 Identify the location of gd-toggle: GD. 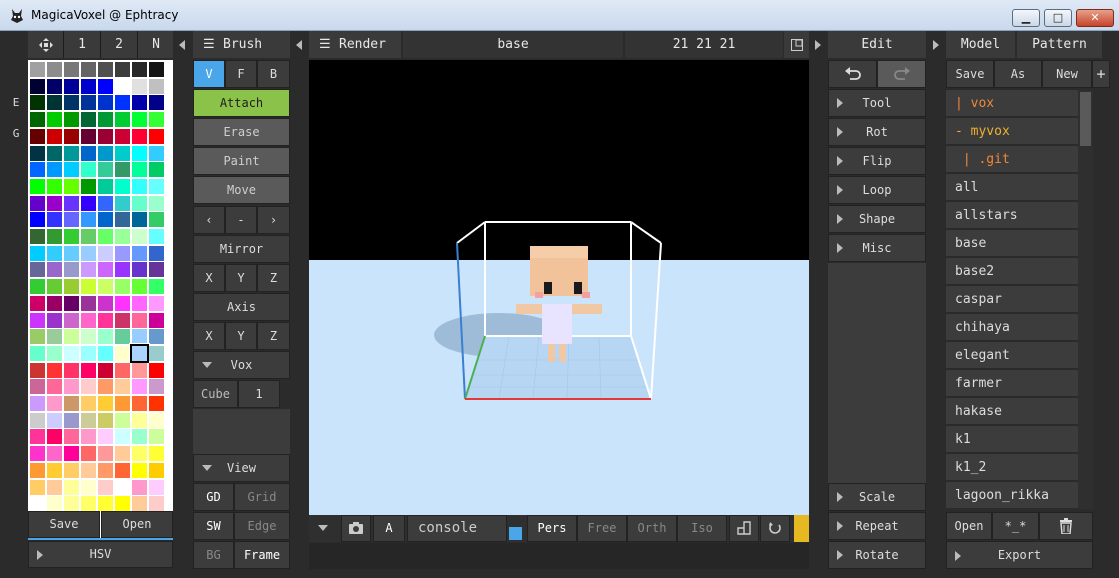
(213, 497).